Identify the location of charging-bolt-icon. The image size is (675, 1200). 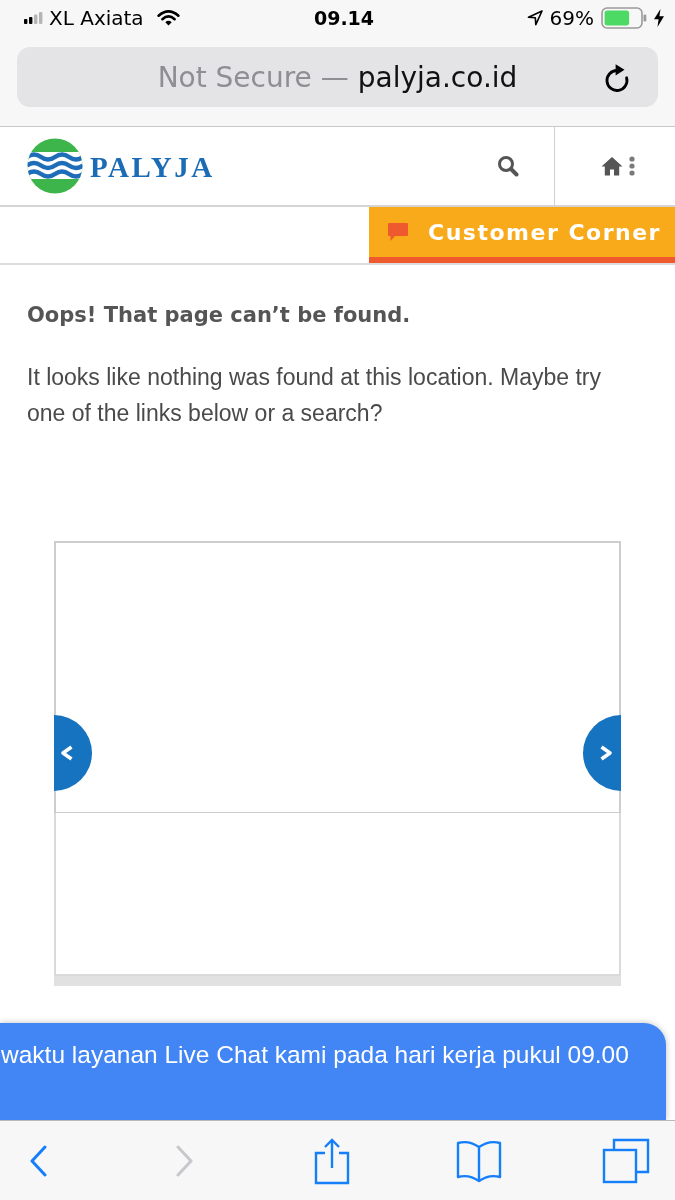
(659, 18).